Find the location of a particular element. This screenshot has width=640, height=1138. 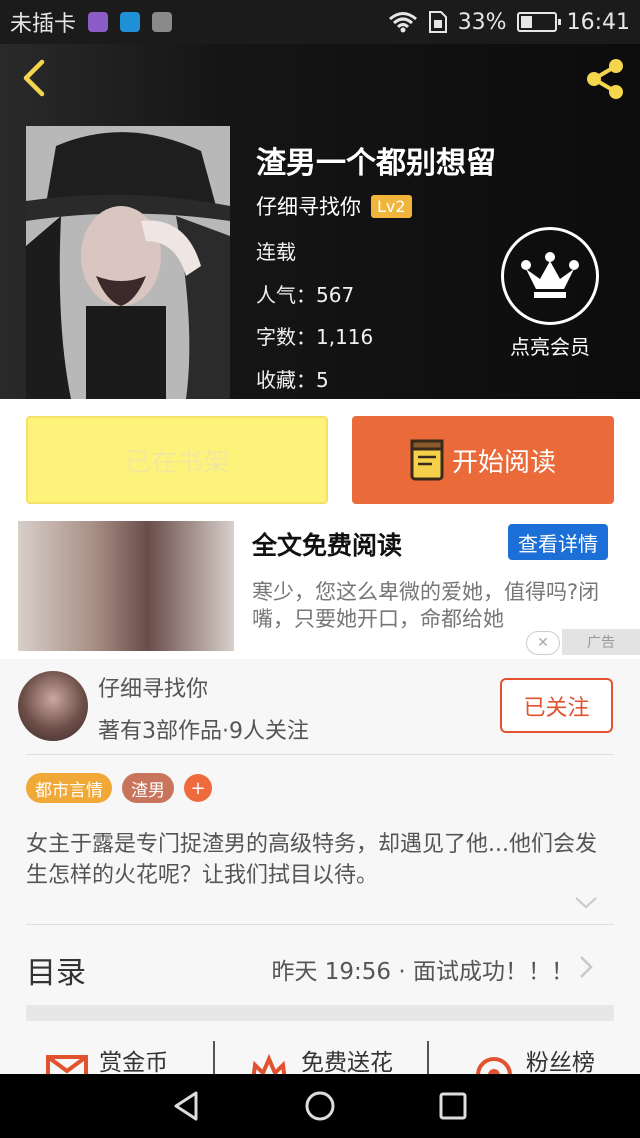

author-avatar is located at coordinates (53, 706).